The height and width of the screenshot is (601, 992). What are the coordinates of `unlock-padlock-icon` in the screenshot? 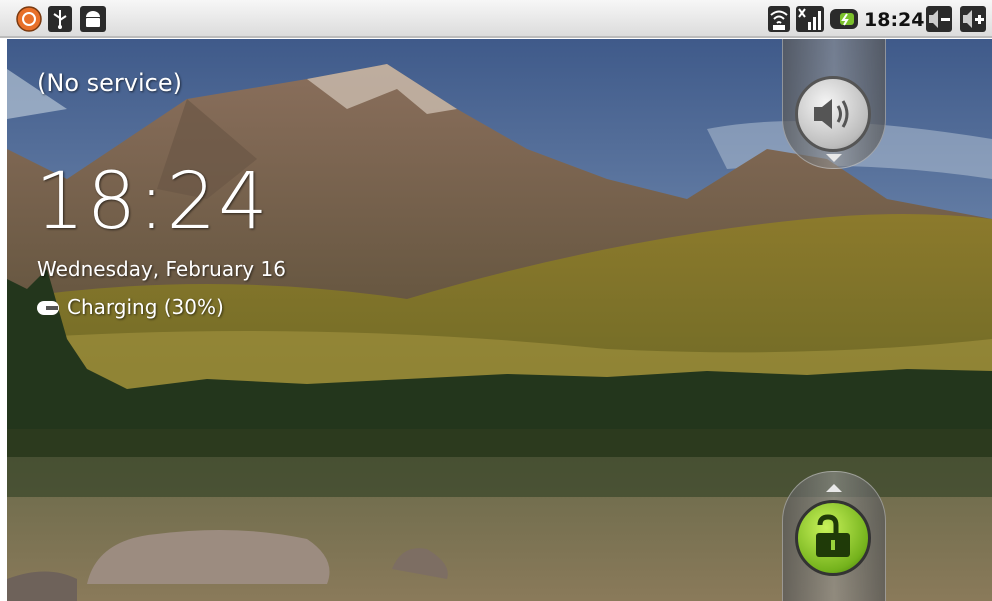 It's located at (833, 535).